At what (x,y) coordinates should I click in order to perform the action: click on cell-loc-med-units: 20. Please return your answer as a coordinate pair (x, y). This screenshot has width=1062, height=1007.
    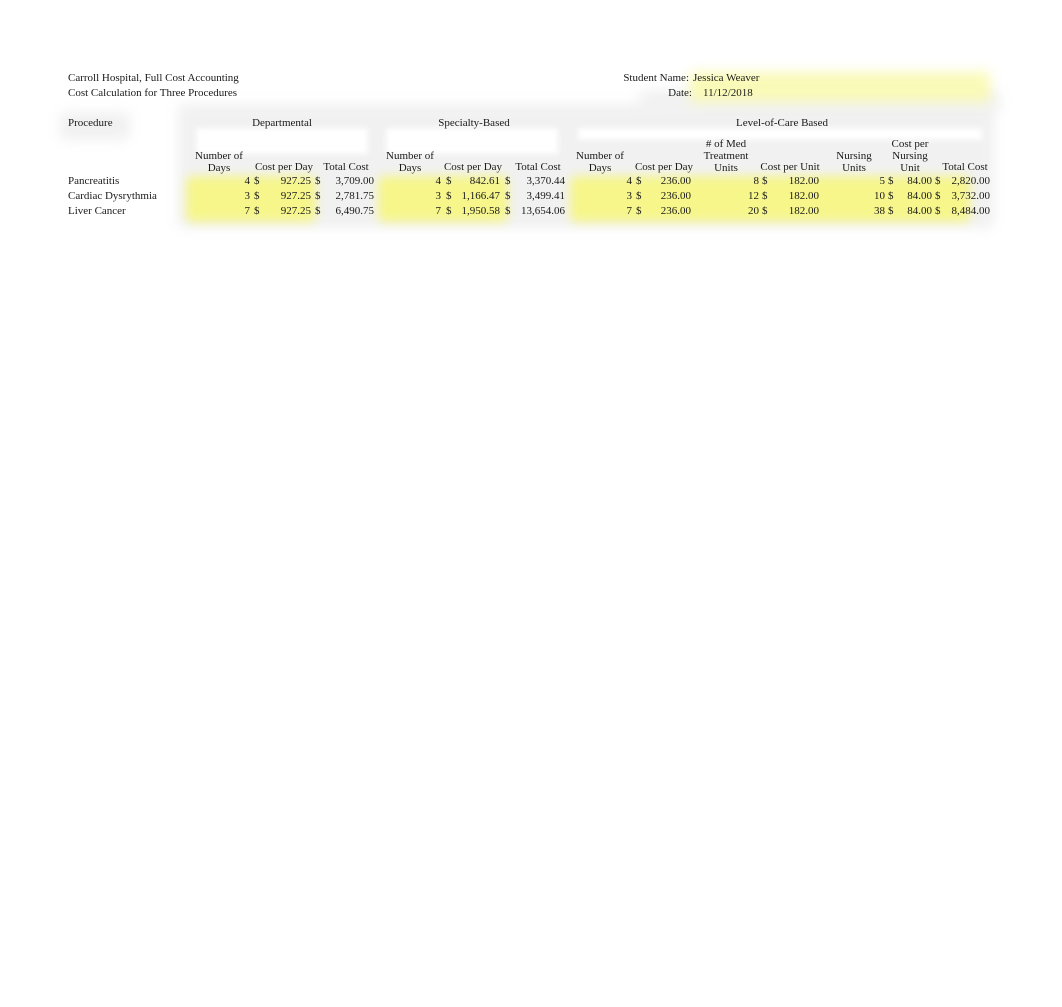
    Looking at the image, I should click on (729, 211).